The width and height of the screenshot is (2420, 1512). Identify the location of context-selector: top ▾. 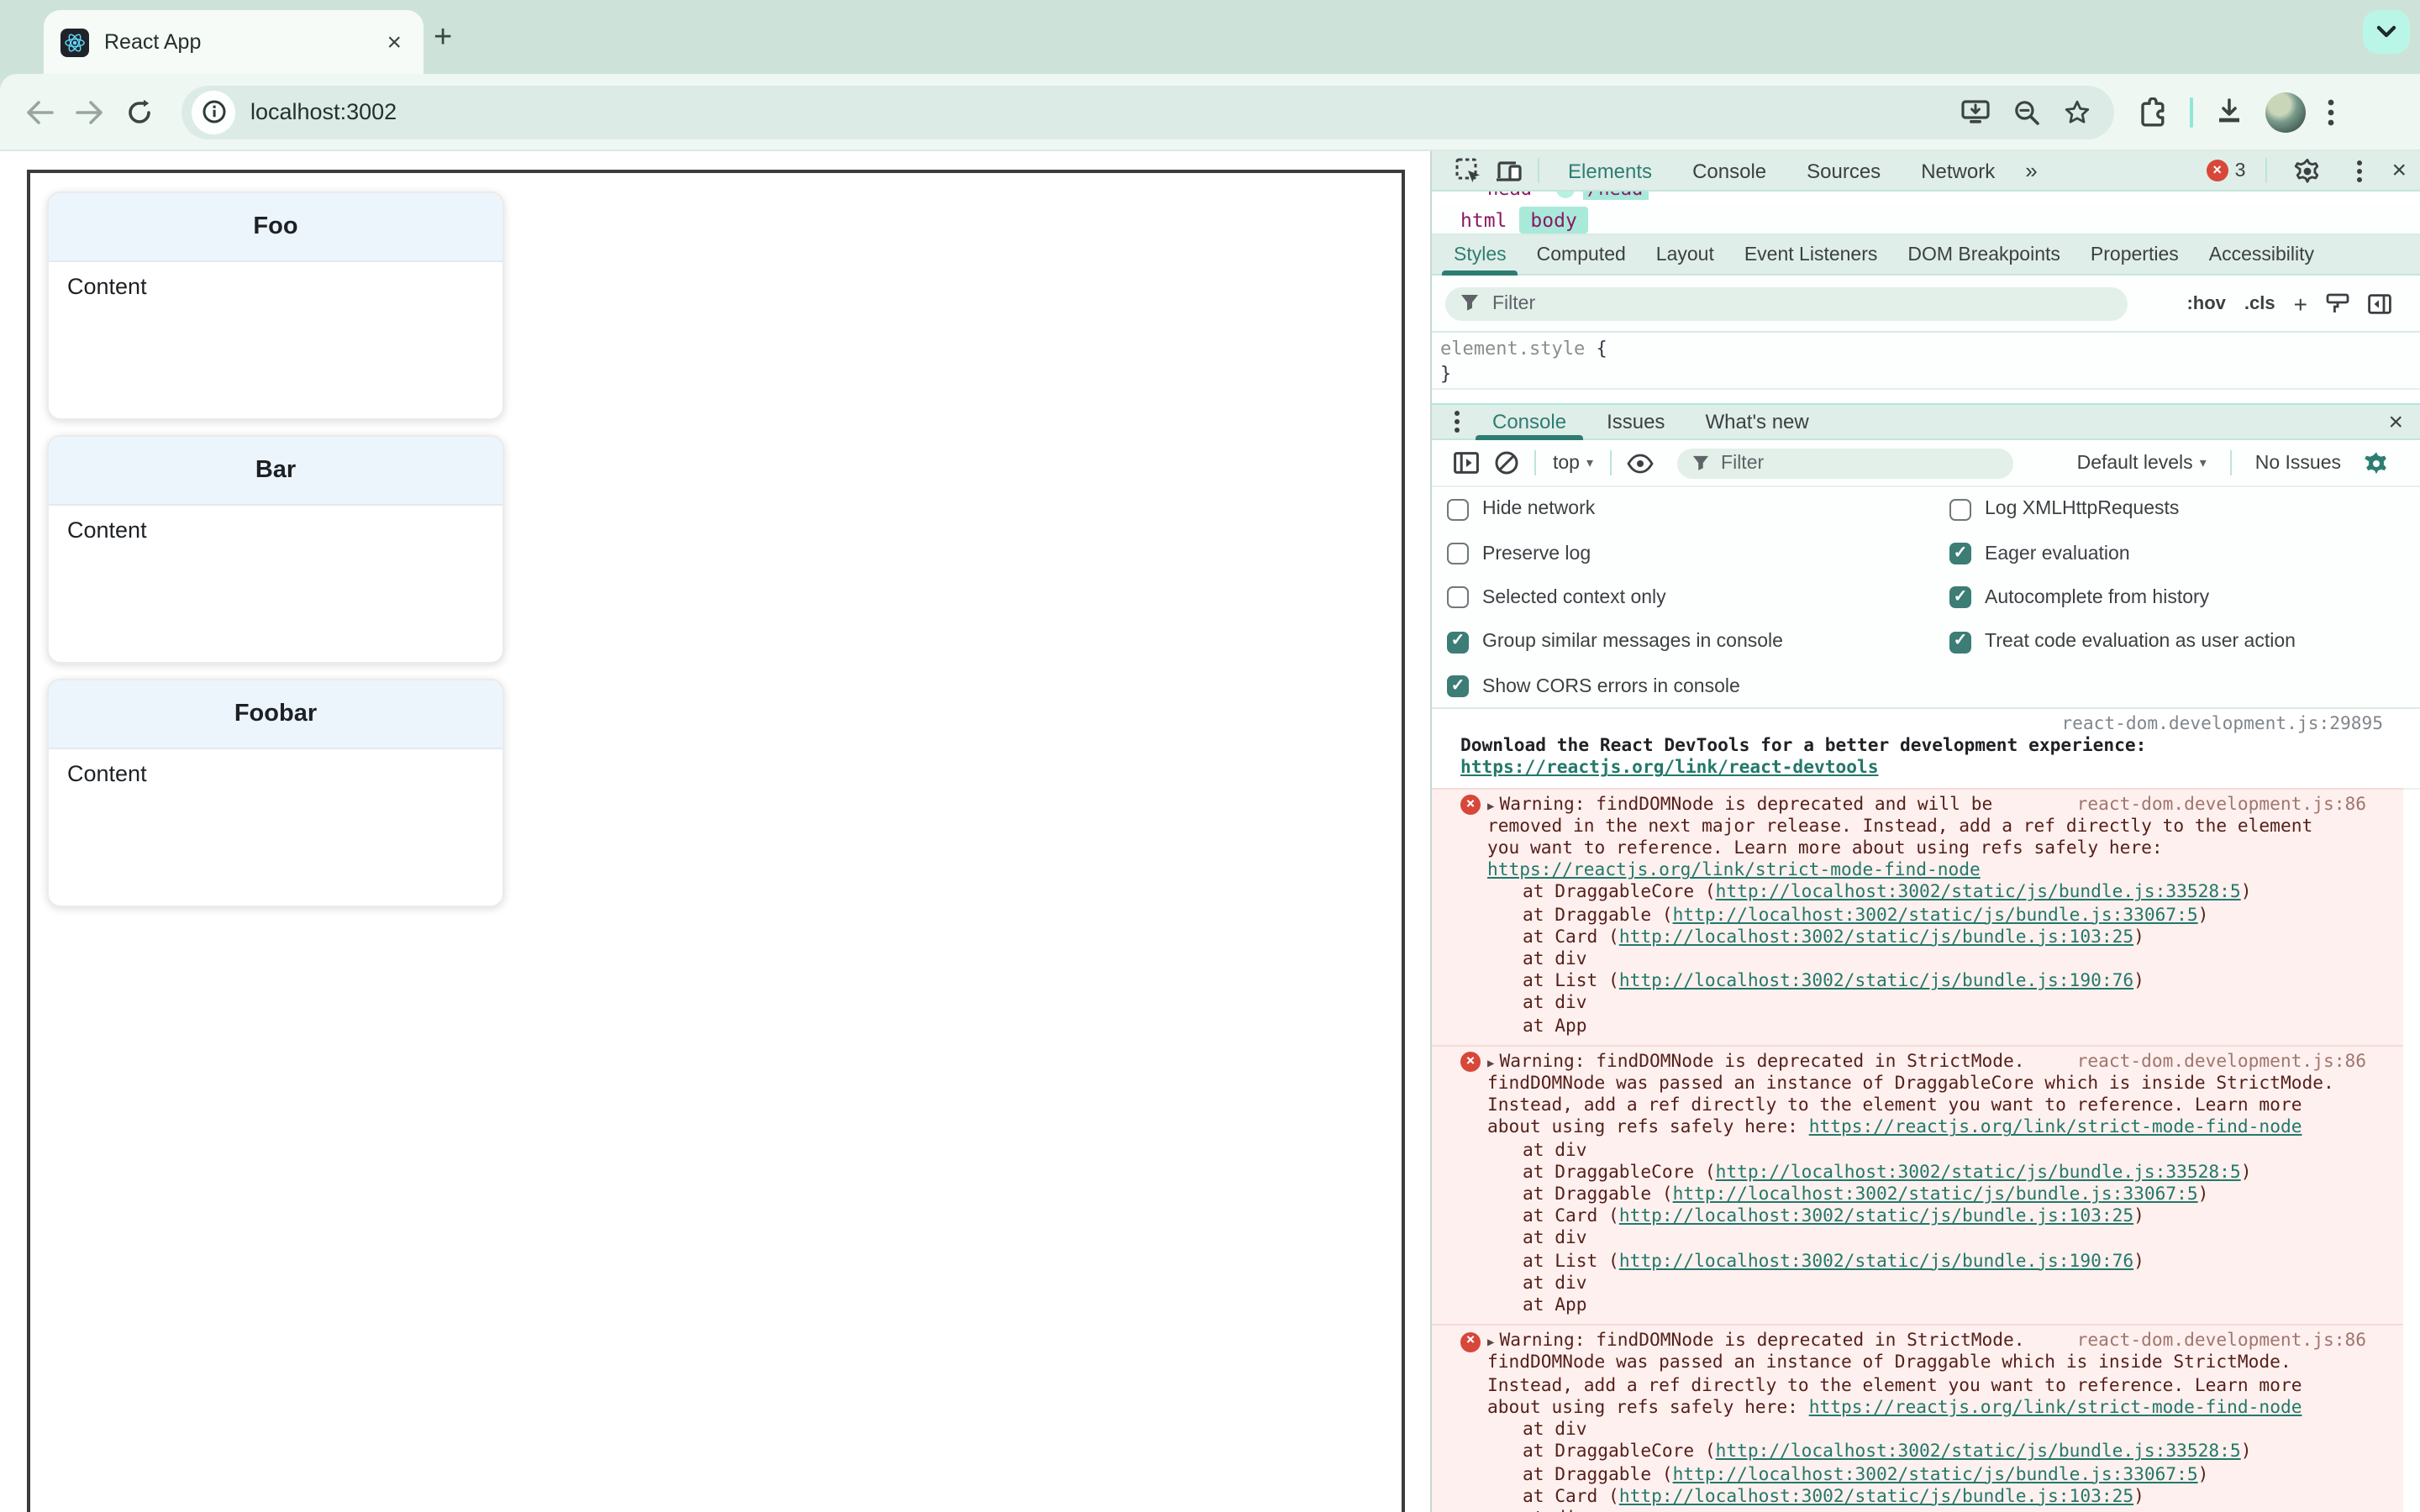
(1573, 463).